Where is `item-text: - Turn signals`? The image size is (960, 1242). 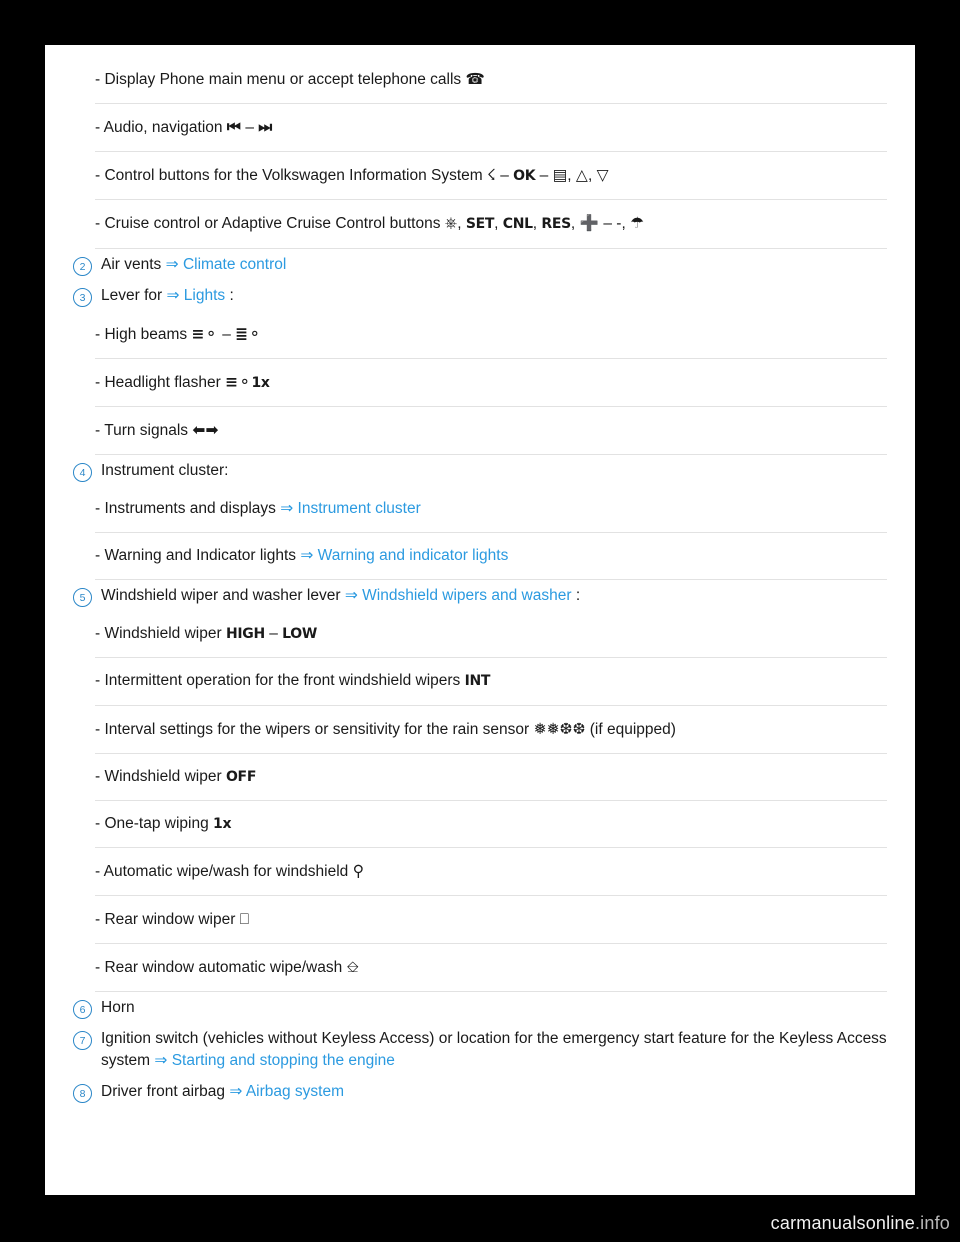
item-text: - Turn signals is located at coordinates (142, 430).